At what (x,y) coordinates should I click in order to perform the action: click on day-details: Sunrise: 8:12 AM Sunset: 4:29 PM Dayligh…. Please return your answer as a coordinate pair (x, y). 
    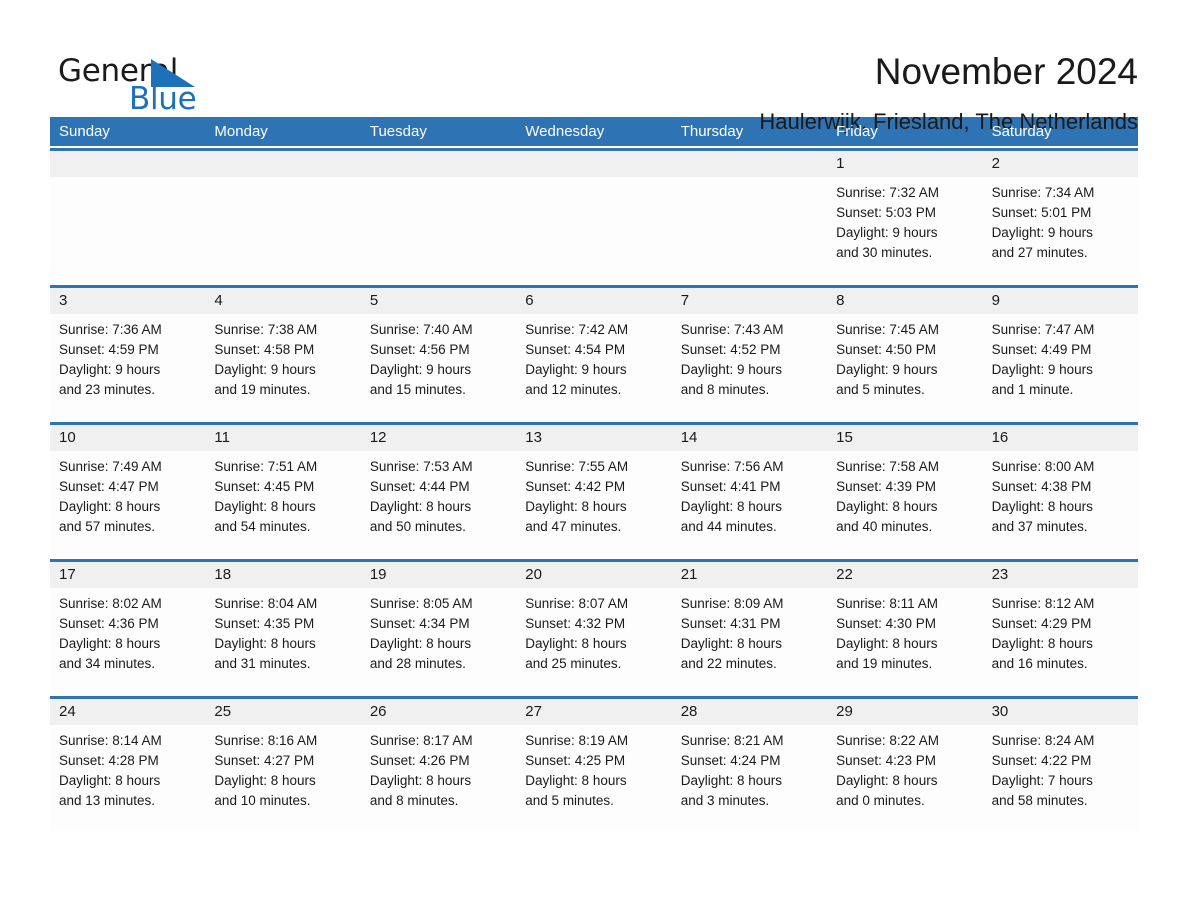
    Looking at the image, I should click on (1060, 631).